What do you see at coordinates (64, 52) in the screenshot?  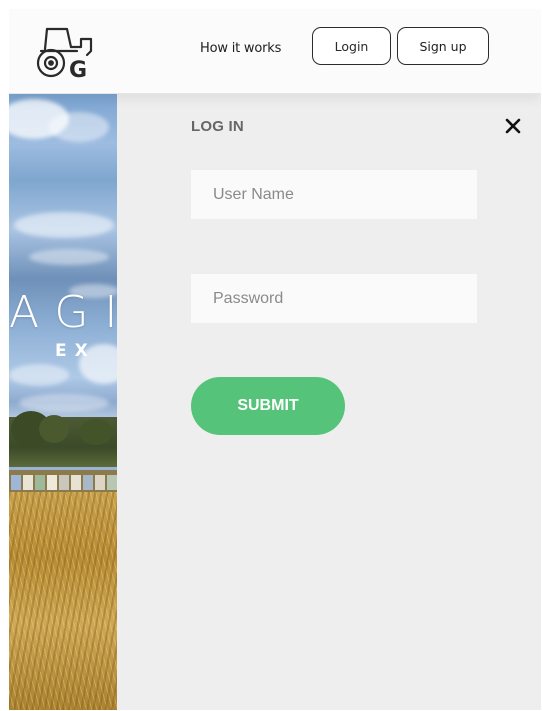 I see `tractor-logo-icon: G` at bounding box center [64, 52].